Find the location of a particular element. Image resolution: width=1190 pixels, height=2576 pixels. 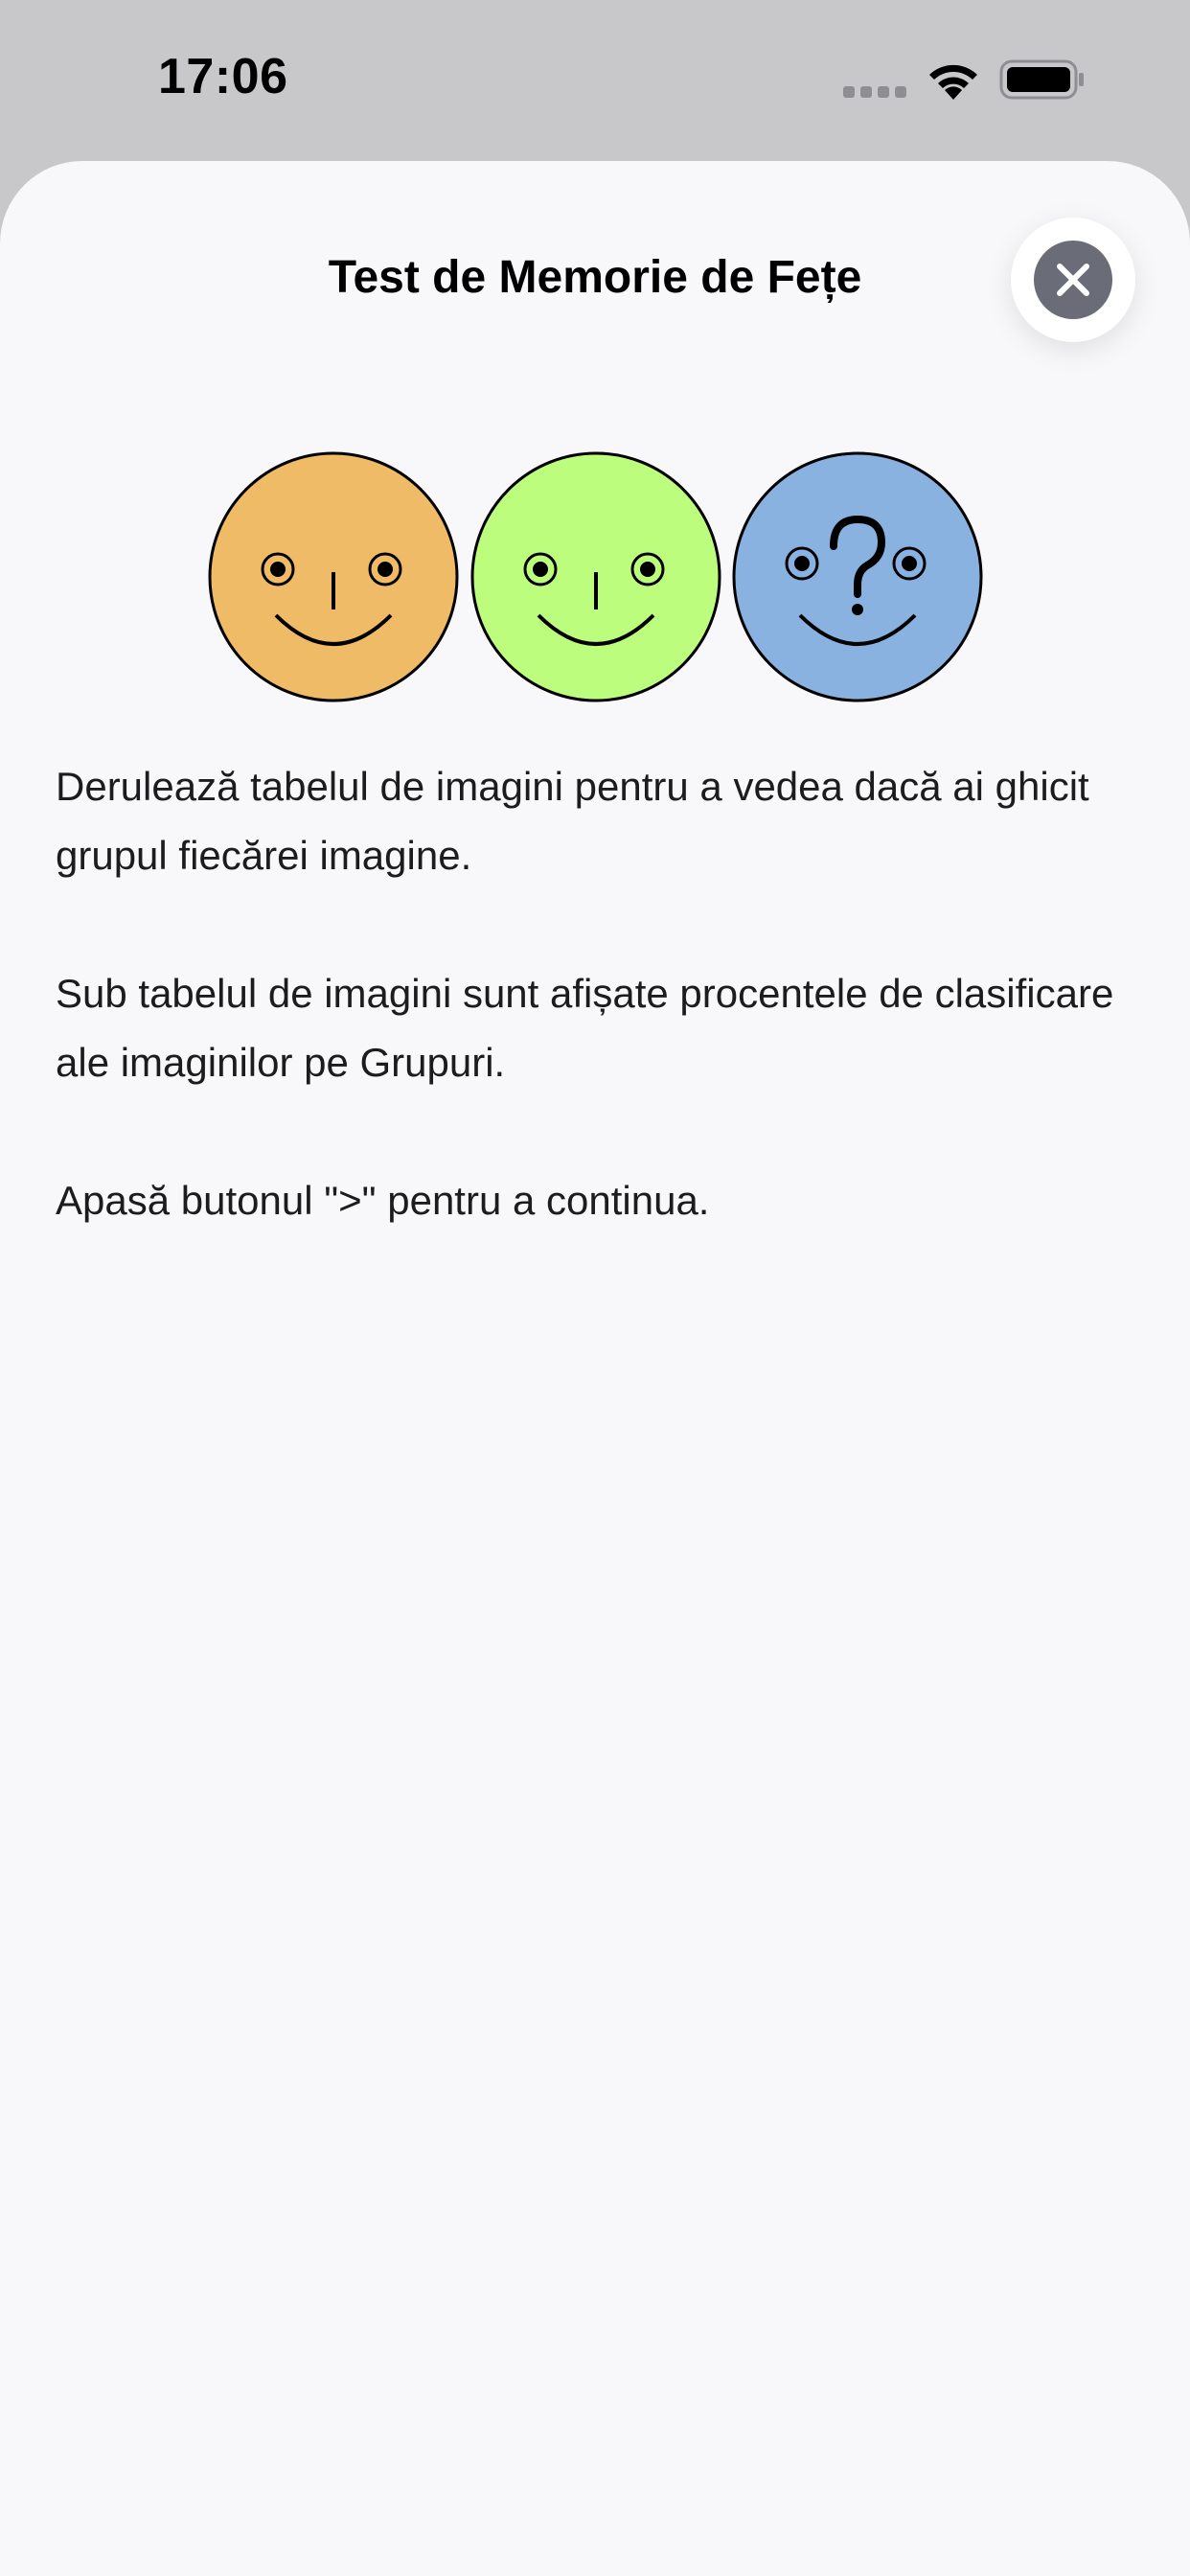

close-button is located at coordinates (1073, 280).